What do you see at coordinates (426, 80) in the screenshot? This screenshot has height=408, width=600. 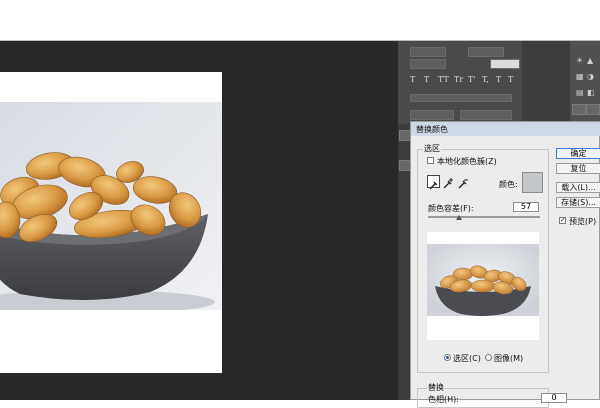 I see `faux-italic-icon: T` at bounding box center [426, 80].